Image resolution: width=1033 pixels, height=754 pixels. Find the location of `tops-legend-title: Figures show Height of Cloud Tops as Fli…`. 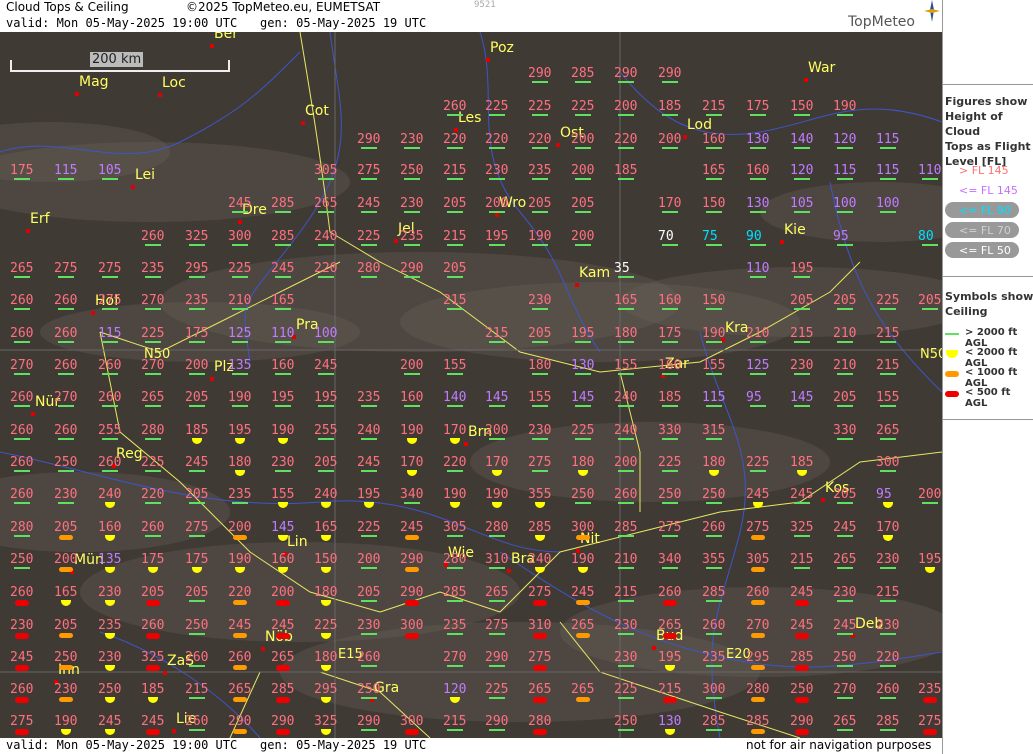

tops-legend-title: Figures show Height of Cloud Tops as Fli… is located at coordinates (988, 131).